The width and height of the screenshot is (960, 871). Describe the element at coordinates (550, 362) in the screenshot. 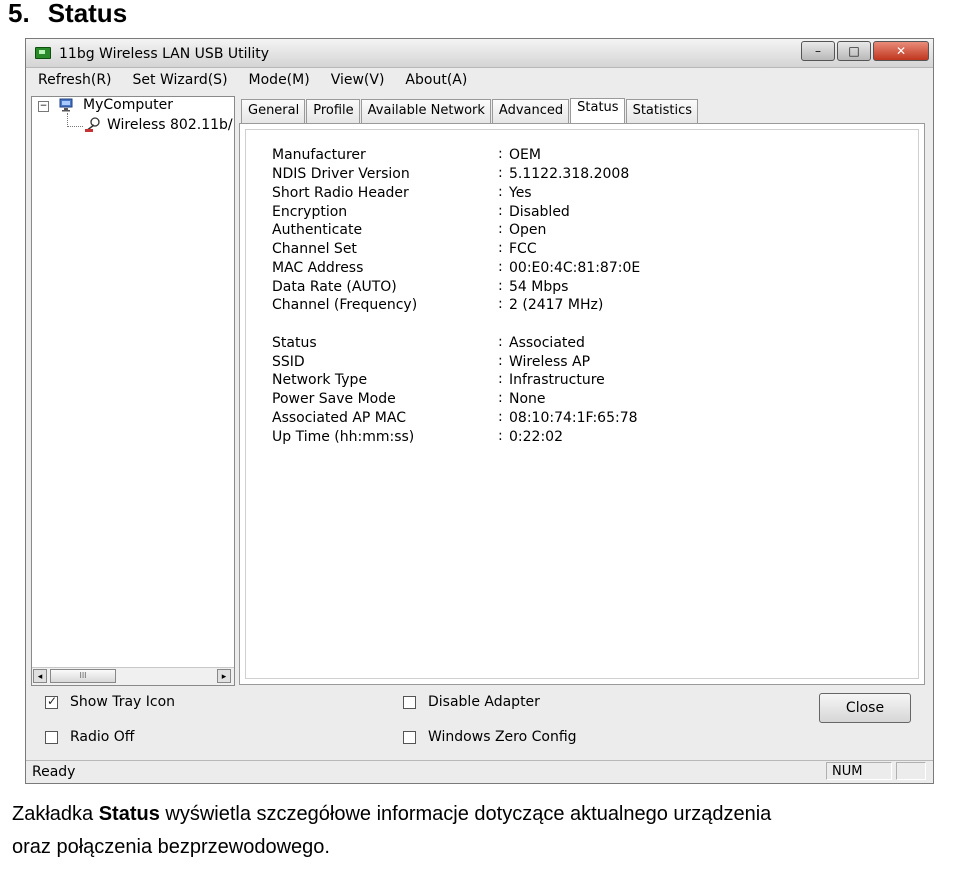

I see `row-value: Wireless AP` at that location.